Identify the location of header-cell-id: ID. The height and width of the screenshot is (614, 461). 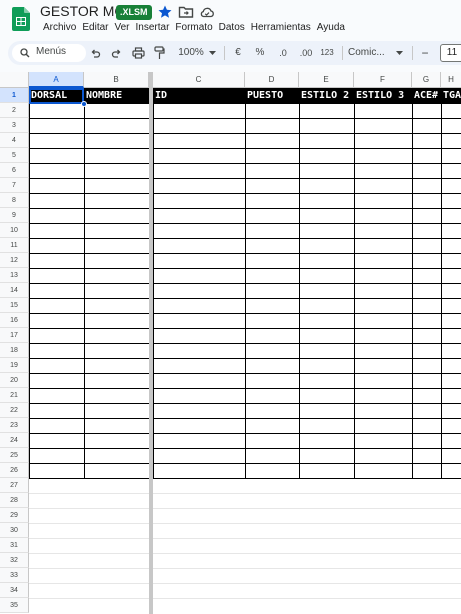
(199, 96).